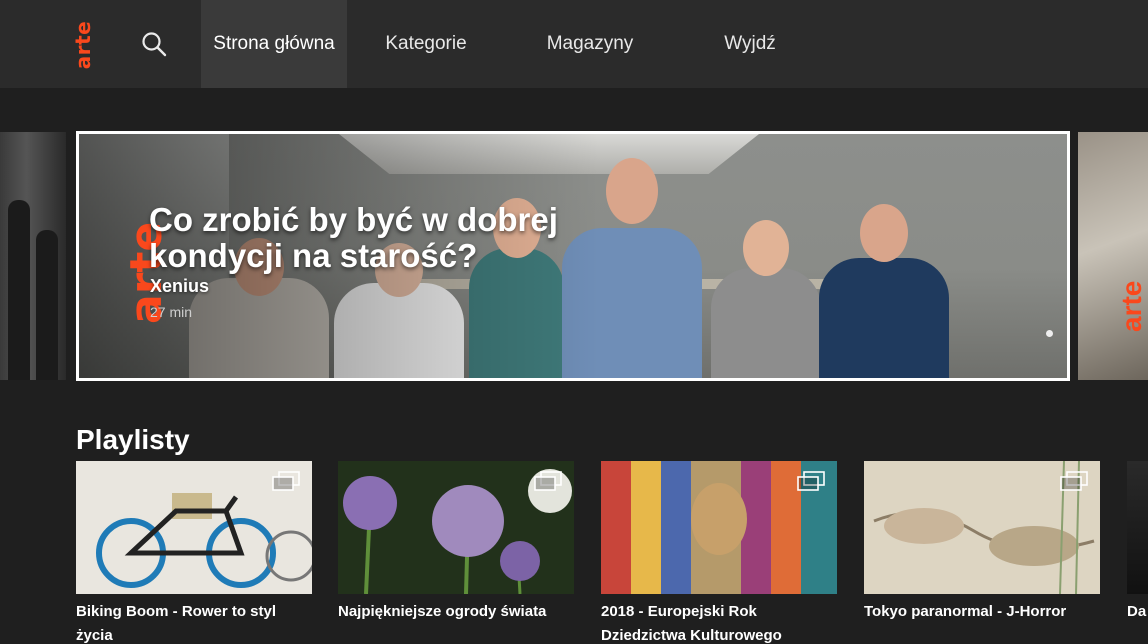  What do you see at coordinates (1049, 333) in the screenshot?
I see `carousel-dot` at bounding box center [1049, 333].